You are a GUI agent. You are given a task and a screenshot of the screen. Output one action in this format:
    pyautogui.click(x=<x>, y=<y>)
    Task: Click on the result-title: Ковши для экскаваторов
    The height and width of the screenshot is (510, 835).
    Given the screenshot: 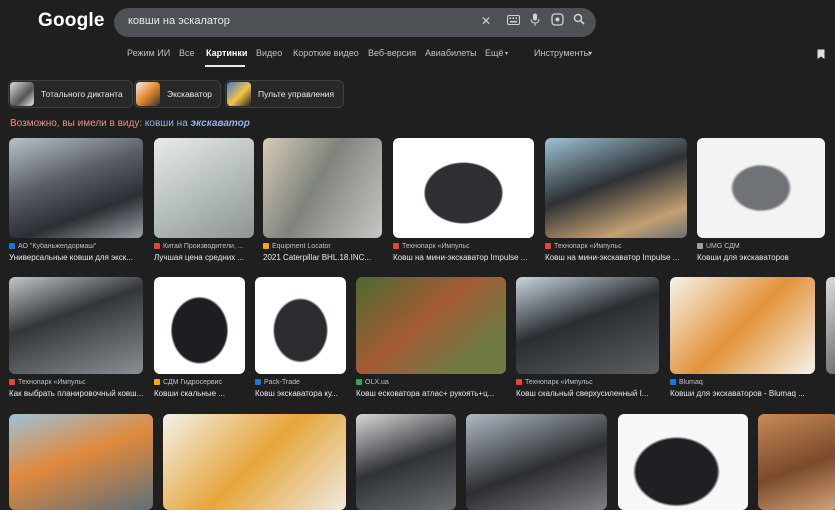 What is the action you would take?
    pyautogui.click(x=761, y=257)
    